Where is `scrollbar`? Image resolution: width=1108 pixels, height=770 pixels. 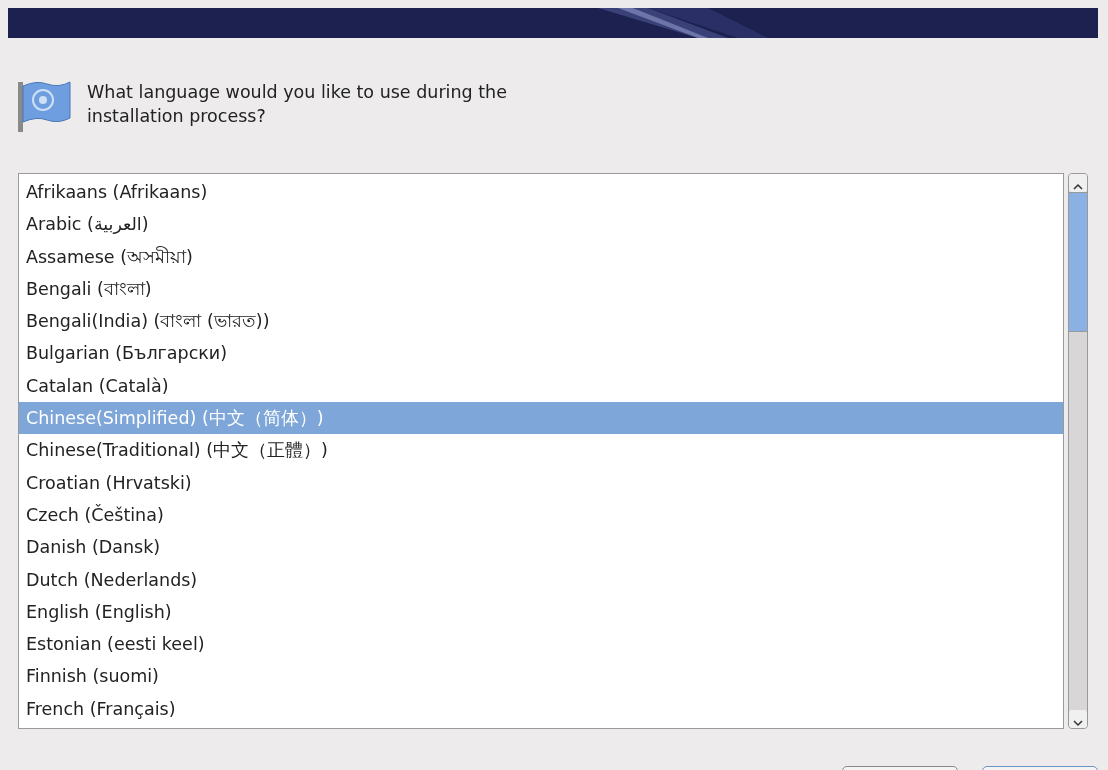
scrollbar is located at coordinates (1078, 451).